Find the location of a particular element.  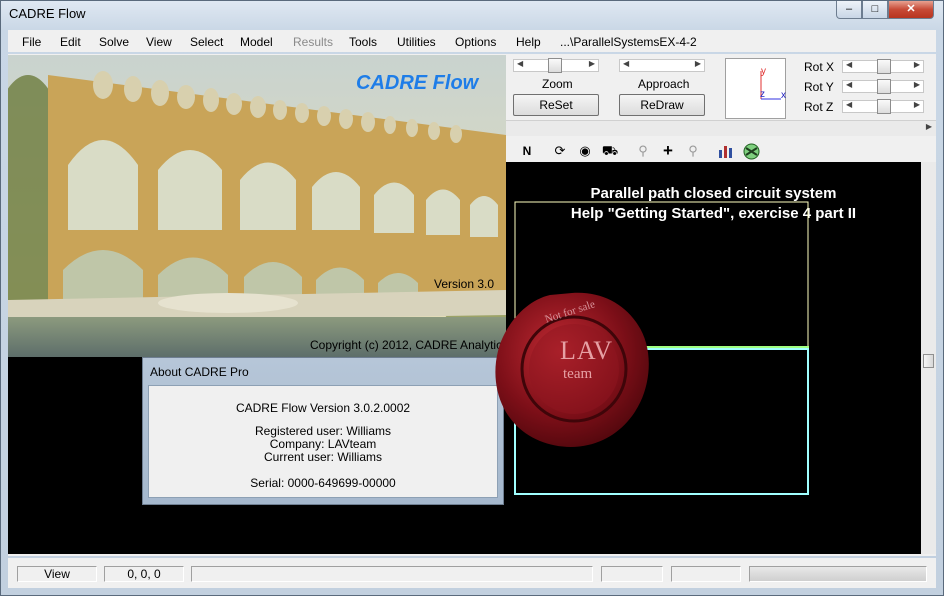

menu-view: View is located at coordinates (159, 42).